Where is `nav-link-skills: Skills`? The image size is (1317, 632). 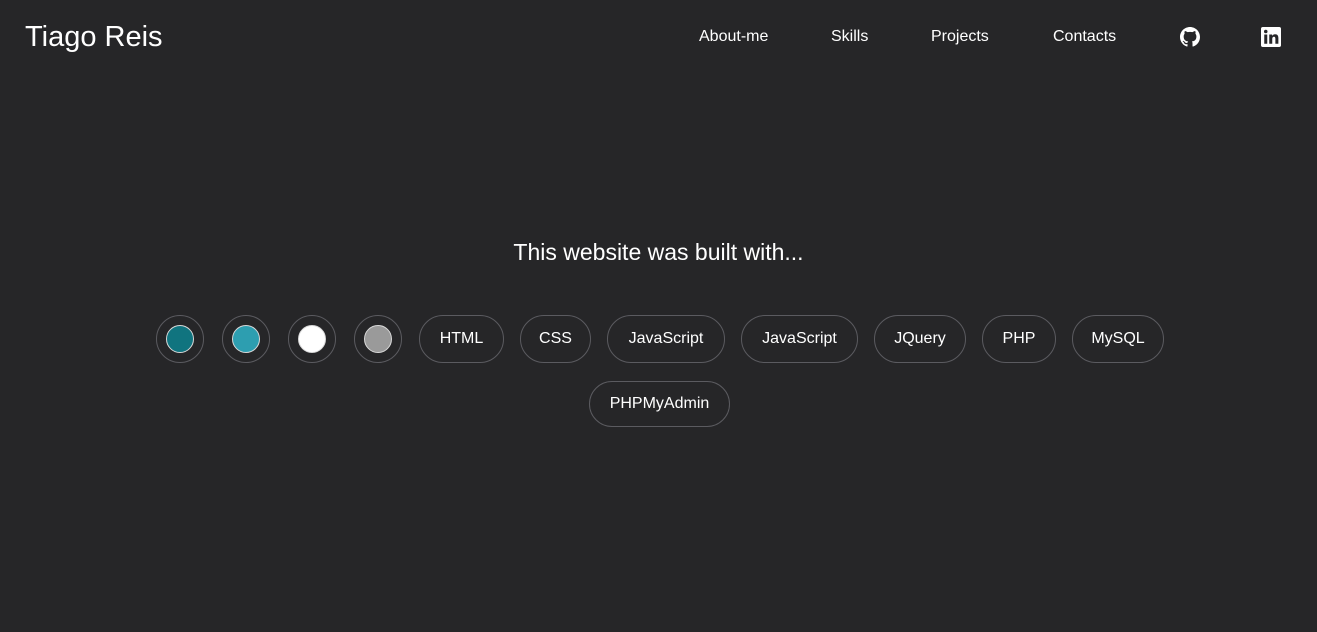 nav-link-skills: Skills is located at coordinates (849, 37).